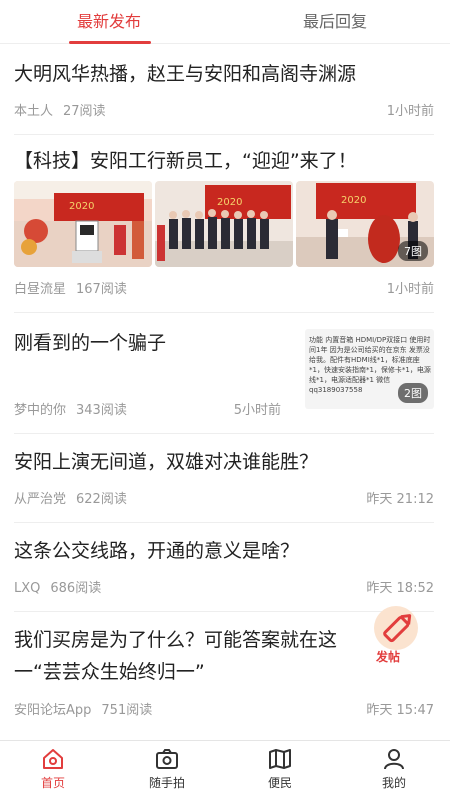  What do you see at coordinates (185, 161) in the screenshot?
I see `post-title: 【科技】安阳工行新员工，“迎迎”来了！` at bounding box center [185, 161].